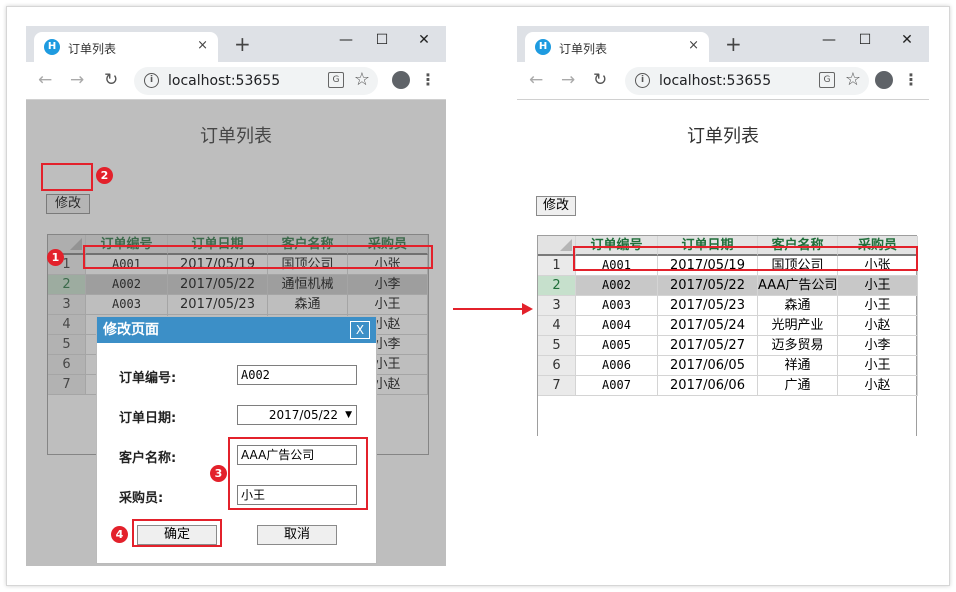 This screenshot has height=592, width=956. I want to click on table-row: 5A0052017/05/27迈多贸易小李, so click(728, 346).